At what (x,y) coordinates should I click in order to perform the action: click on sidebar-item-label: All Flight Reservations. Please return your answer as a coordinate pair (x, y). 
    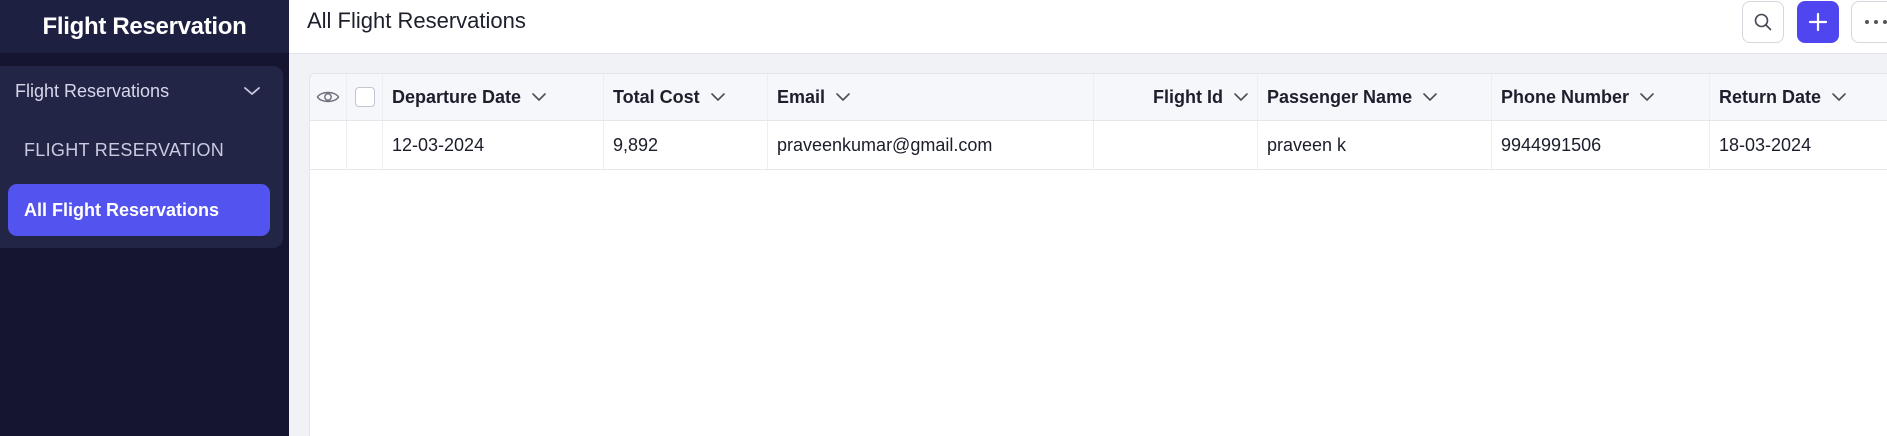
    Looking at the image, I should click on (122, 209).